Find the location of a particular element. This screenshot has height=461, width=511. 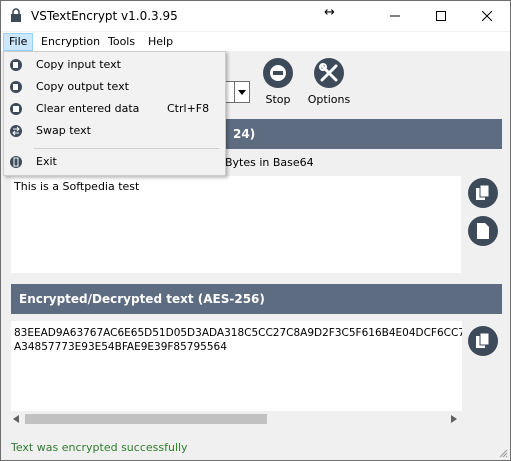

menu-encryption: Encryption is located at coordinates (70, 42).